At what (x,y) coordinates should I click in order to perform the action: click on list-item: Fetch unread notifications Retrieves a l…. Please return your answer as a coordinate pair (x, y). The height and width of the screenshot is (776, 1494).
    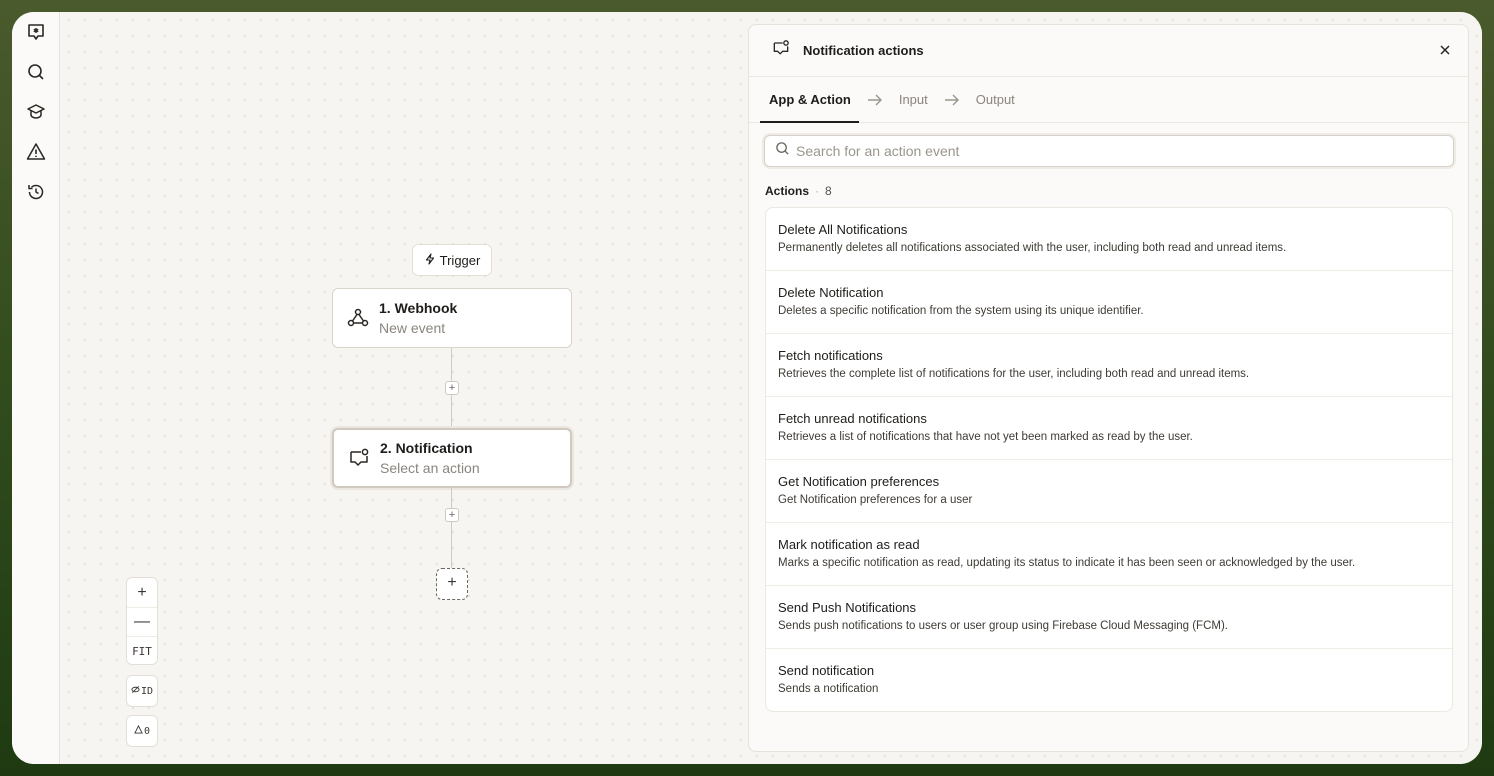
    Looking at the image, I should click on (1109, 428).